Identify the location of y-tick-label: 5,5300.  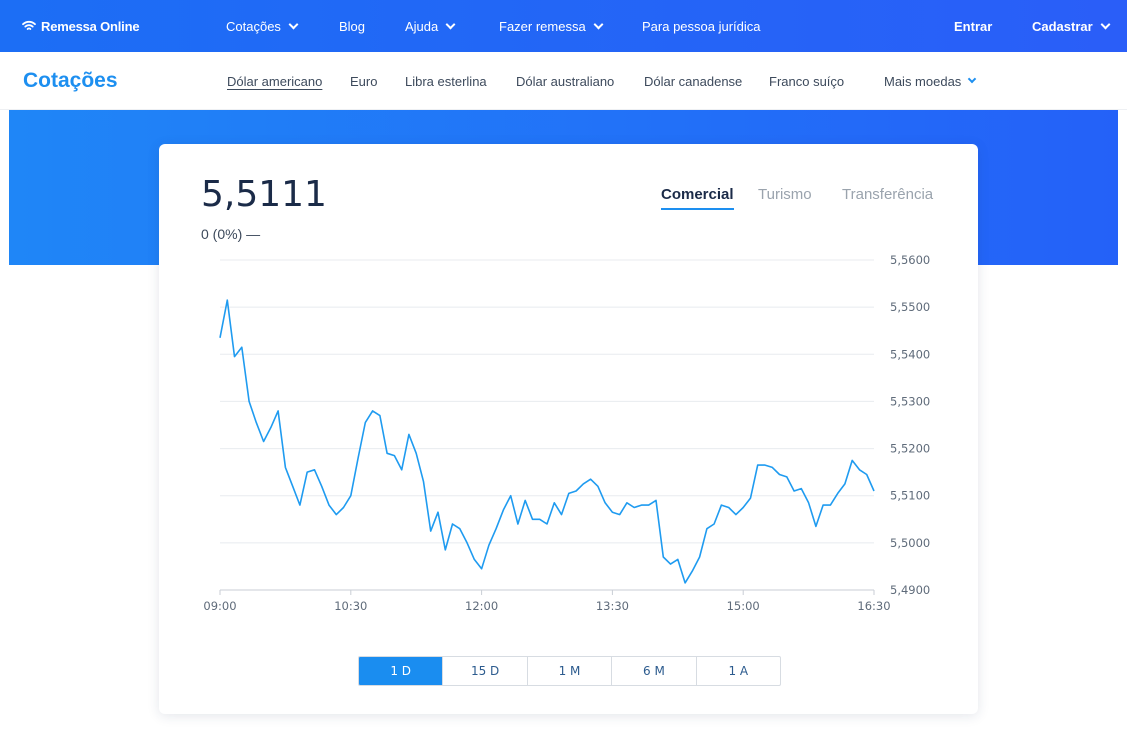
(910, 401).